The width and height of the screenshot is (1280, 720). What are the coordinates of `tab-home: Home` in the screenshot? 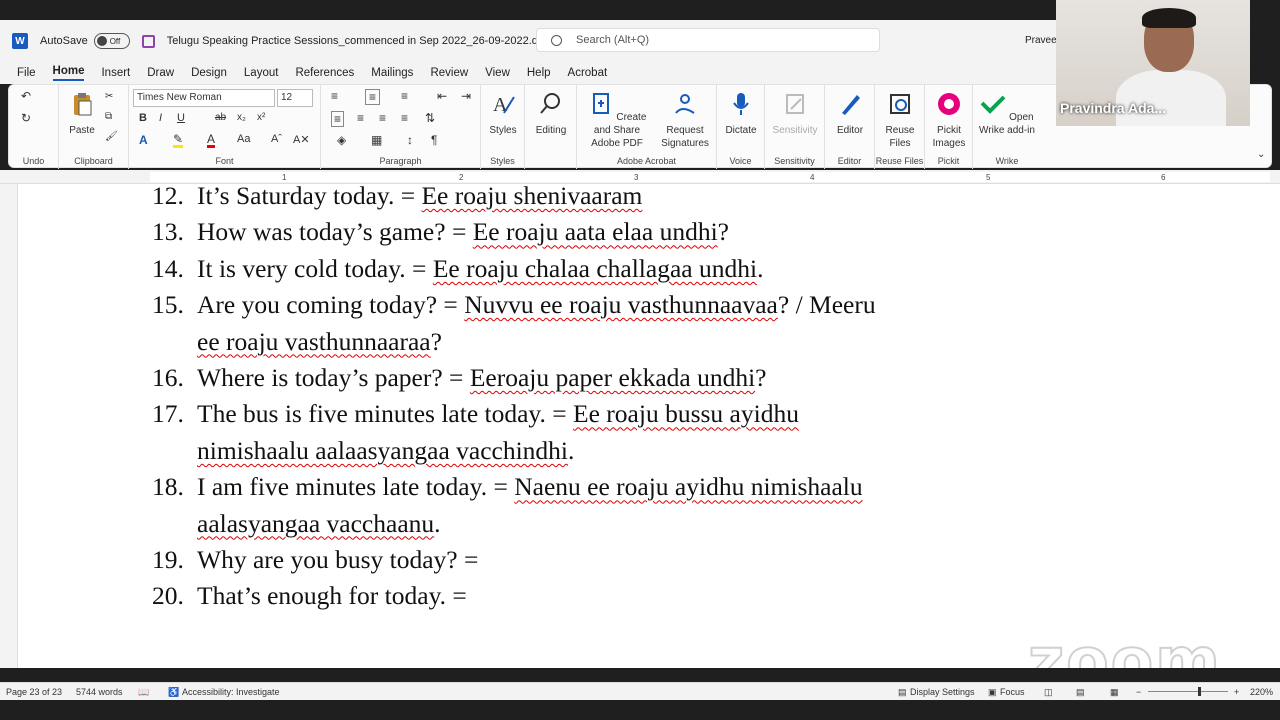 It's located at (68, 73).